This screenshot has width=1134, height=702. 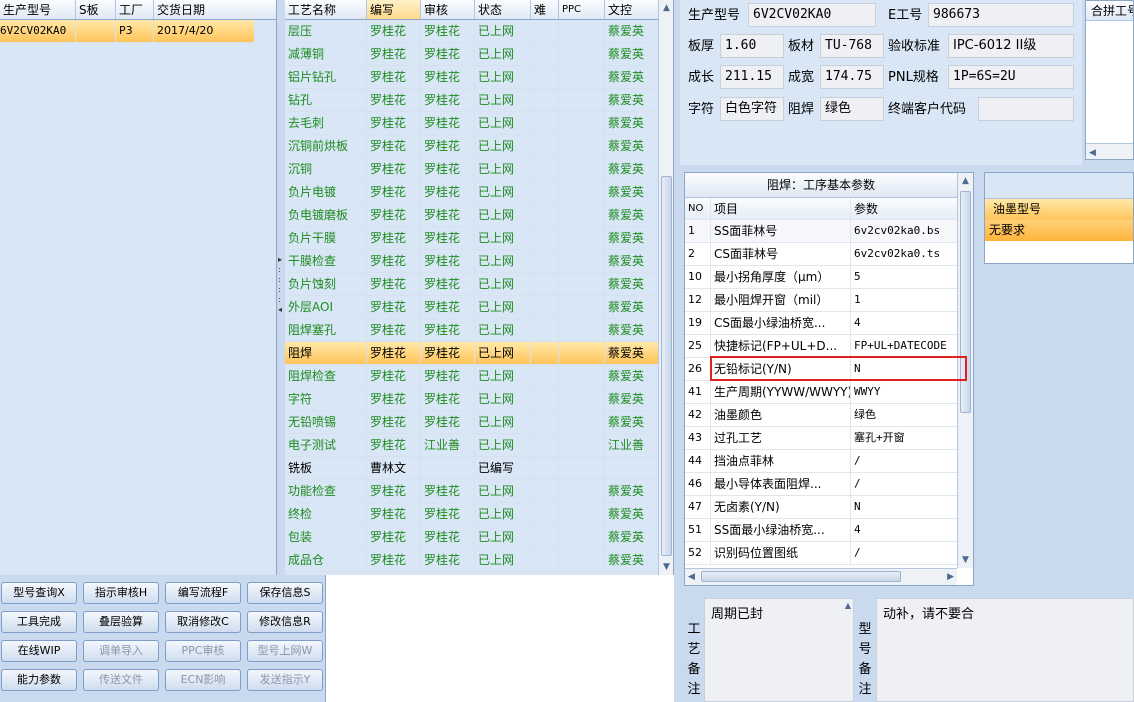 What do you see at coordinates (121, 593) in the screenshot?
I see `action-button: 指示审核H` at bounding box center [121, 593].